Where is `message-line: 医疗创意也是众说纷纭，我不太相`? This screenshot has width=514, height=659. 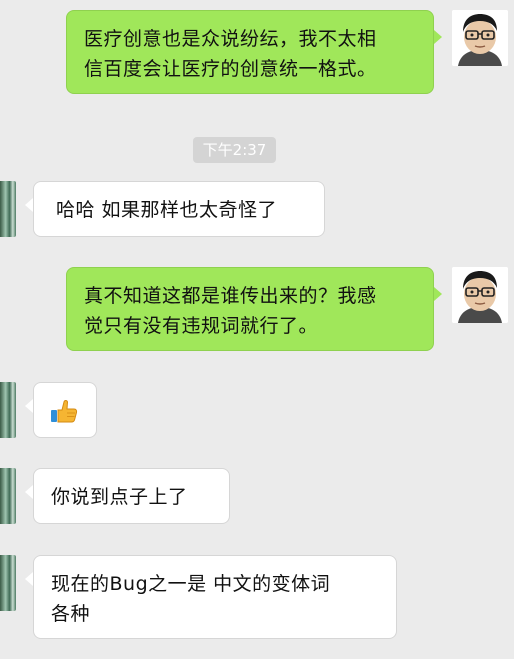
message-line: 医疗创意也是众说纷纭，我不太相 is located at coordinates (230, 39).